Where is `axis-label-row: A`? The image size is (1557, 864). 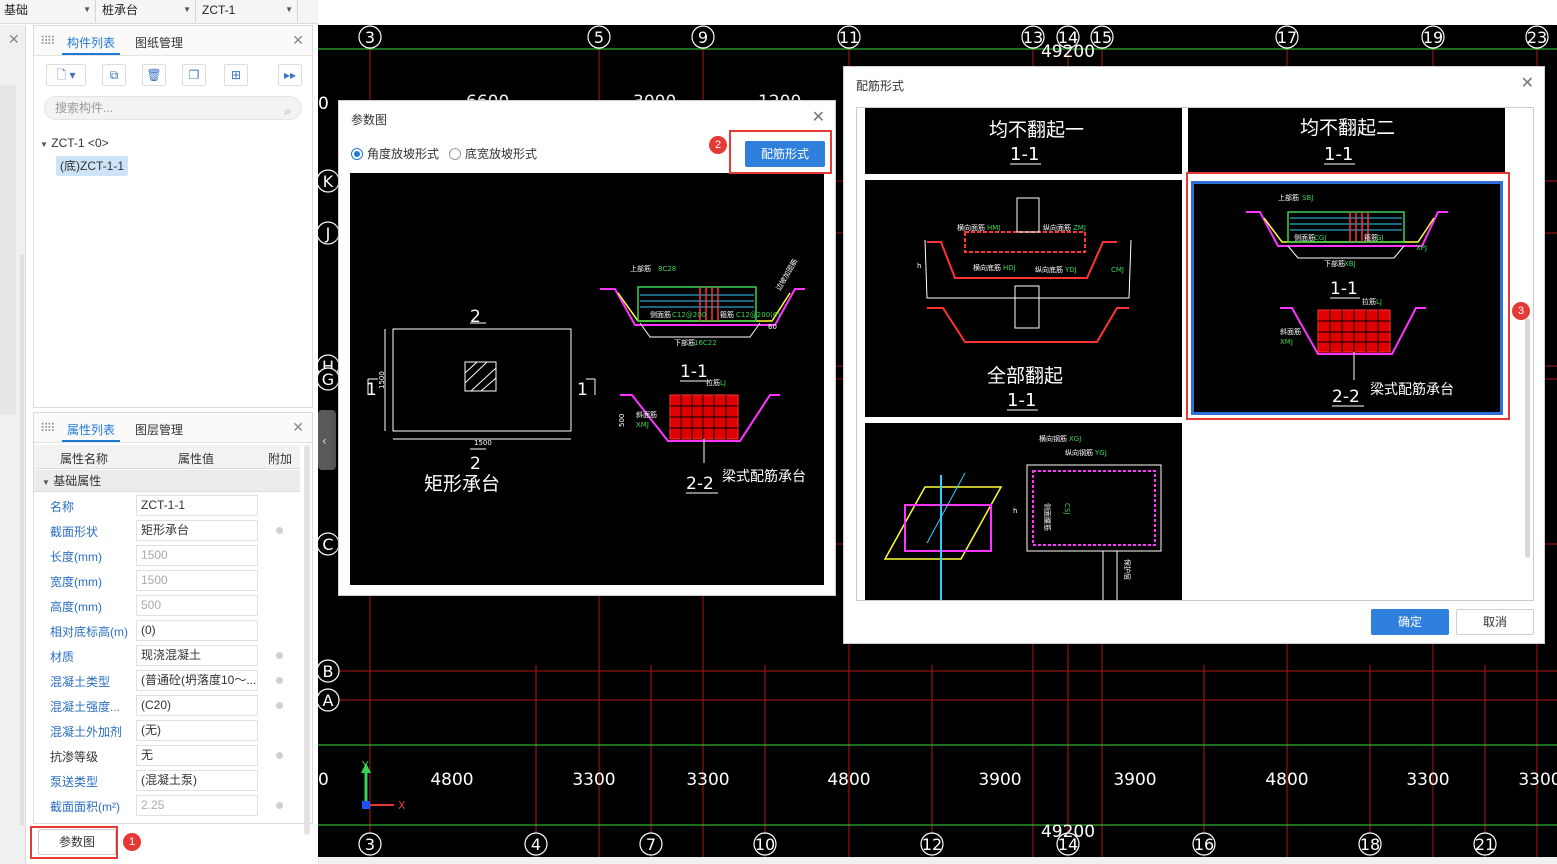 axis-label-row: A is located at coordinates (328, 700).